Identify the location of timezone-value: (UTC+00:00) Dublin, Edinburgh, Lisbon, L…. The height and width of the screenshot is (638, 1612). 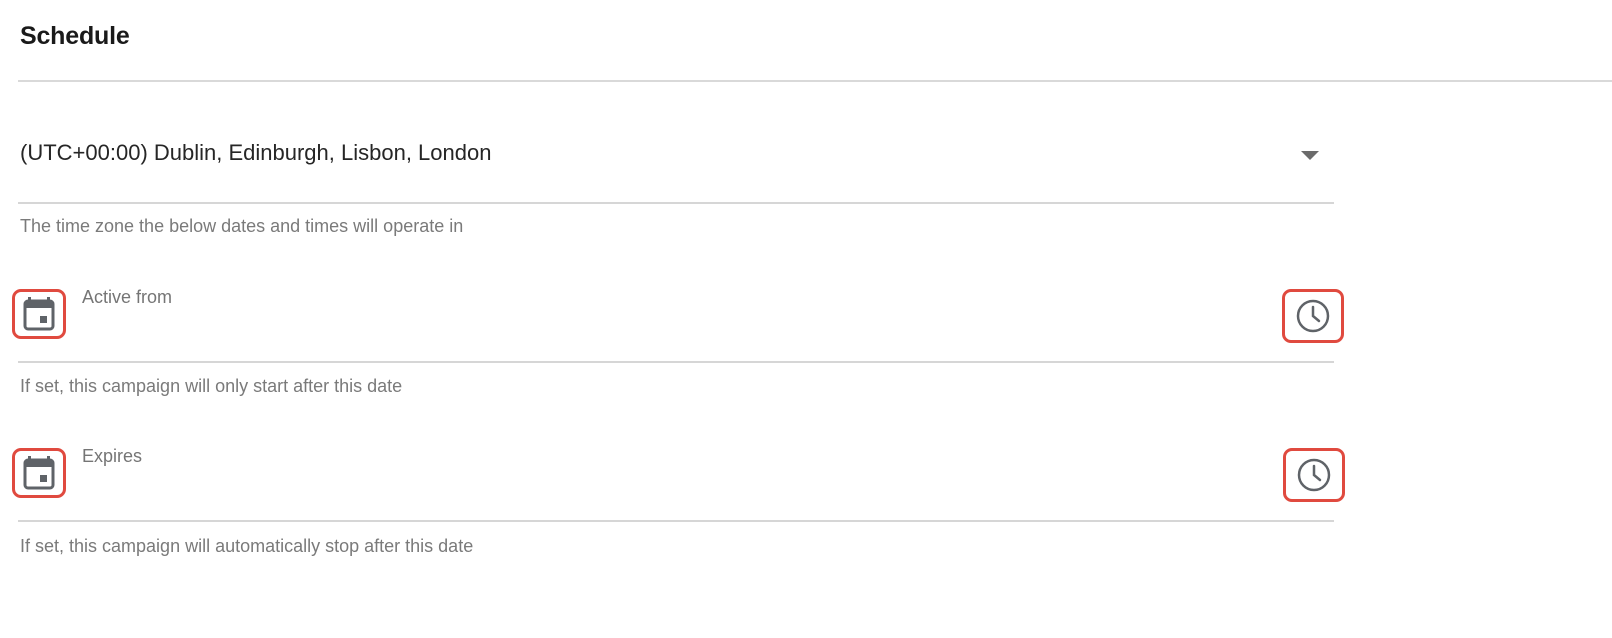
(256, 152).